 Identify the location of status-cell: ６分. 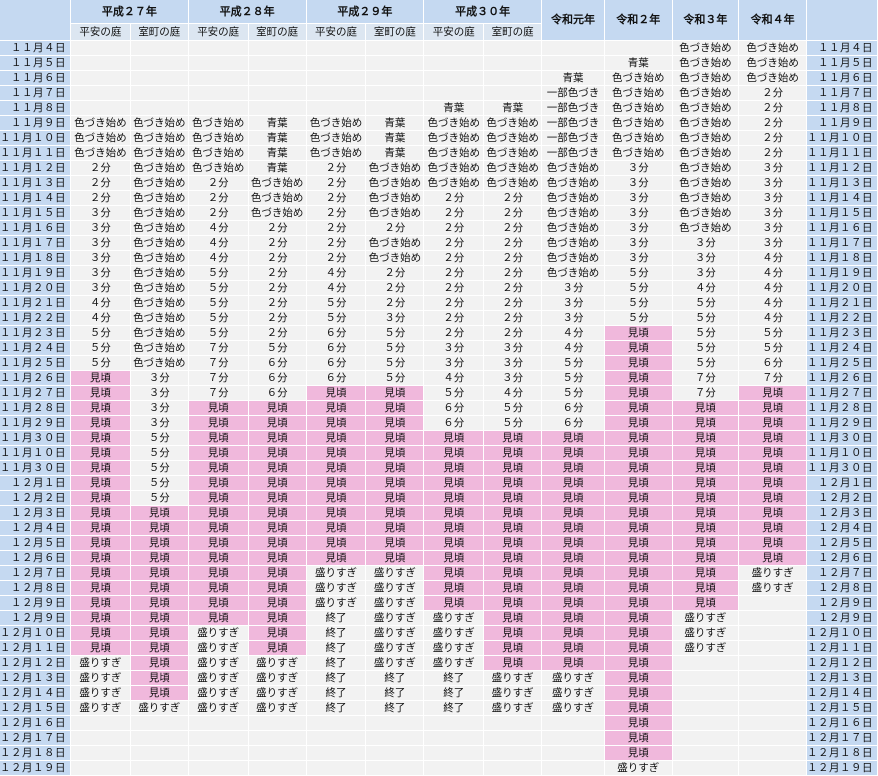
(277, 393).